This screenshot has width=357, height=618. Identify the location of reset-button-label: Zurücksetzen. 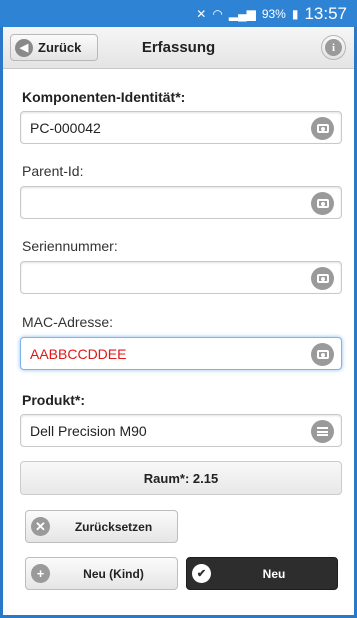
(113, 526).